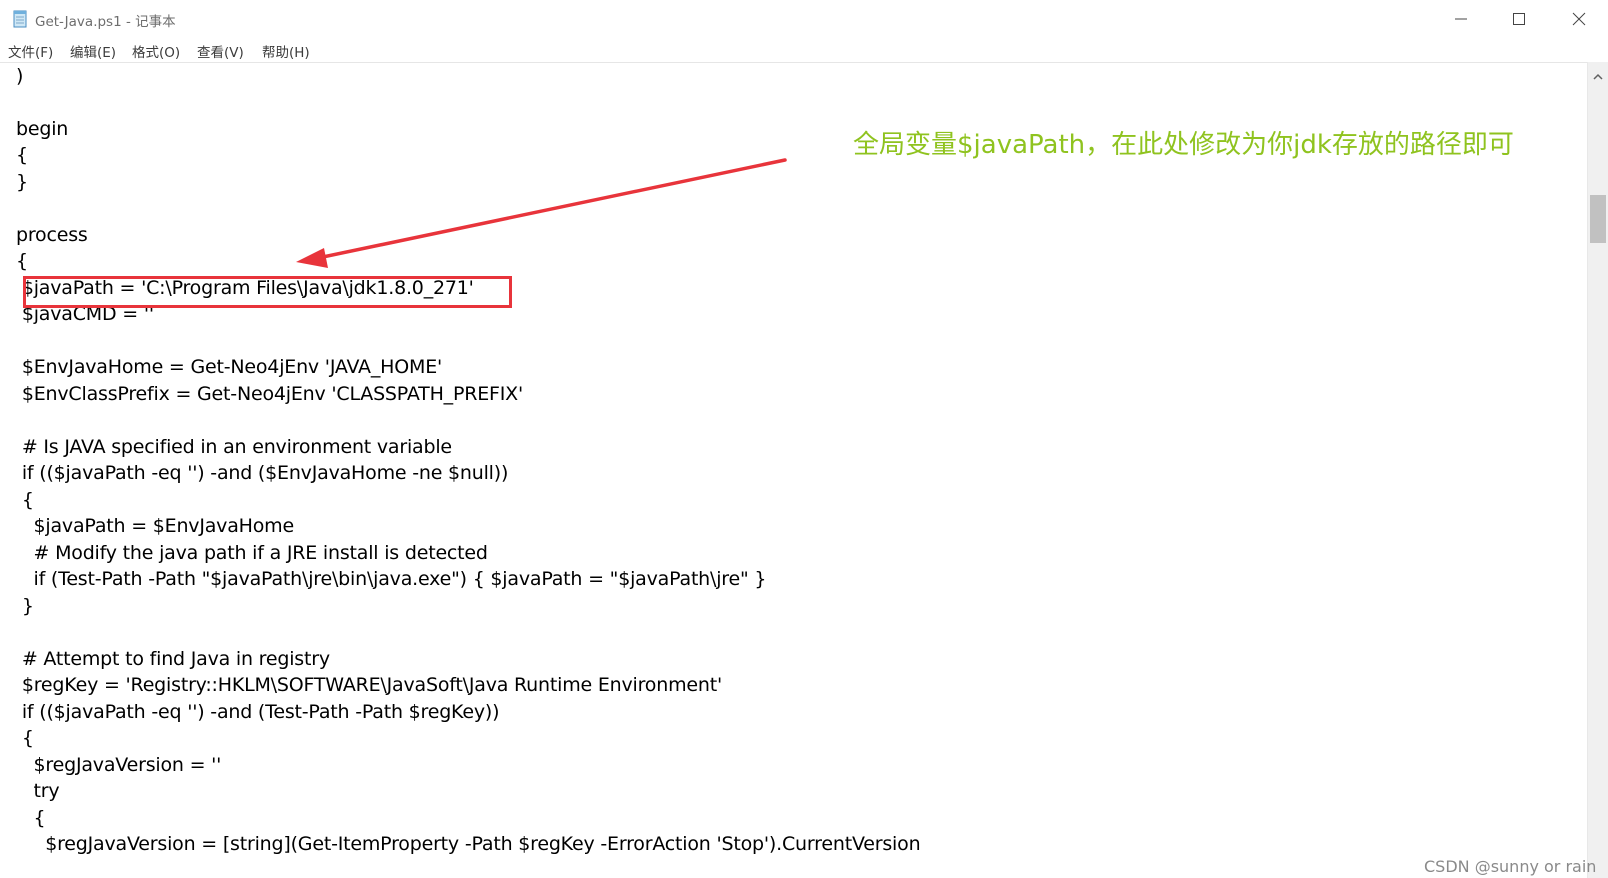 The width and height of the screenshot is (1608, 878). Describe the element at coordinates (229, 367) in the screenshot. I see `code-line: $EnvJavaHome = Get-Neo4jEnv 'JAVA_HOME'` at that location.